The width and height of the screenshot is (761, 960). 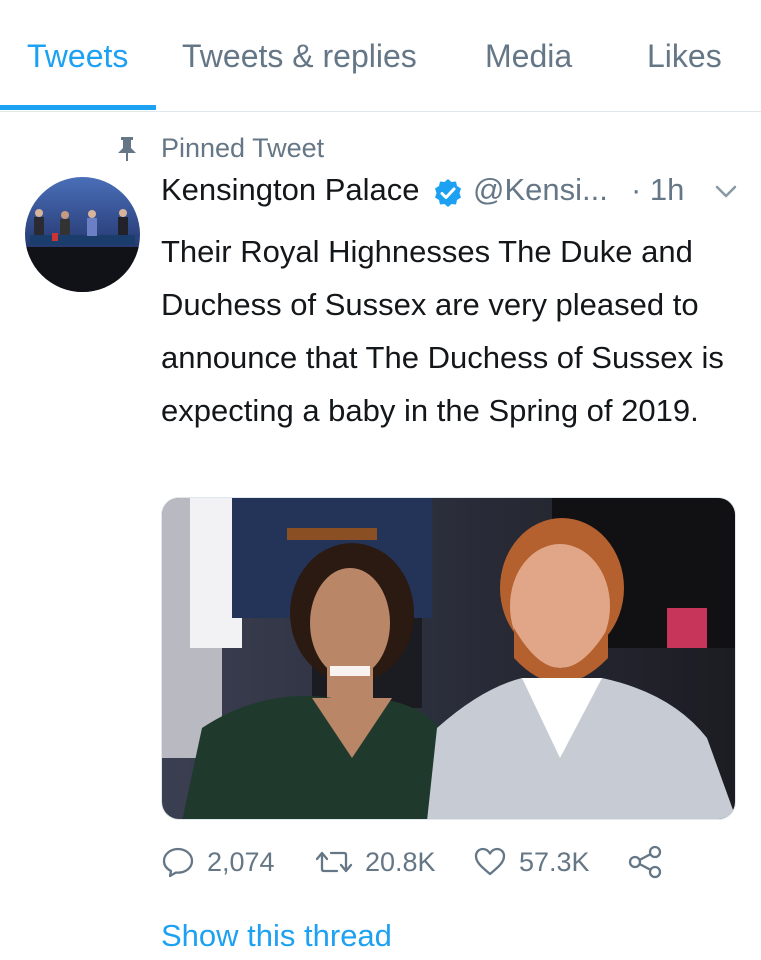 I want to click on share-icon, so click(x=645, y=862).